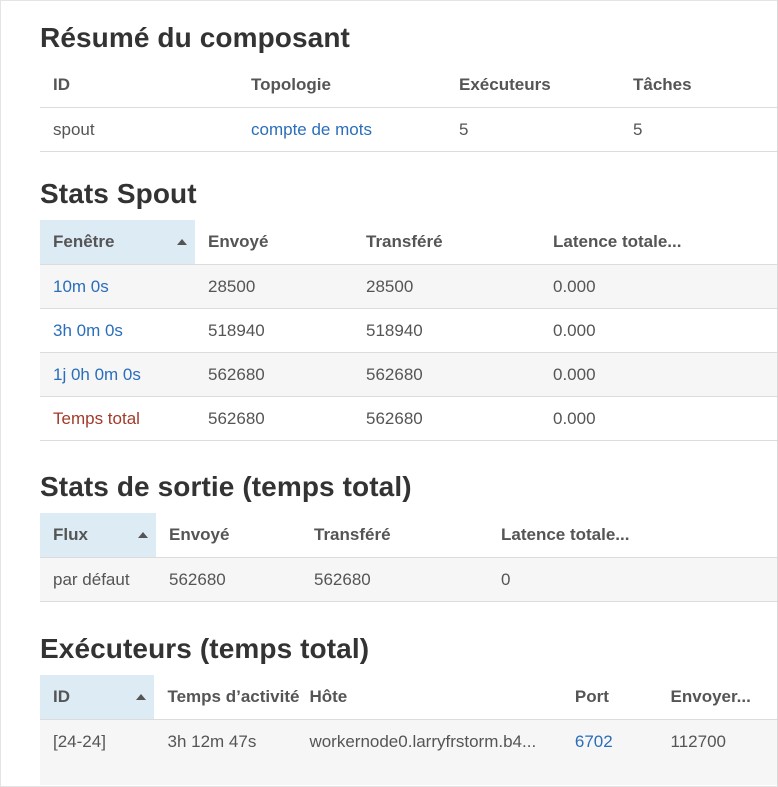 This screenshot has height=787, width=778. What do you see at coordinates (117, 418) in the screenshot?
I see `window-link-total: Temps total` at bounding box center [117, 418].